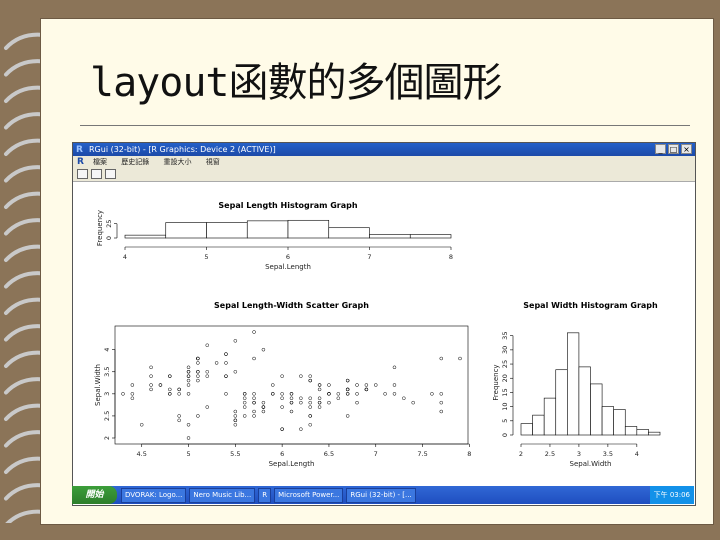  What do you see at coordinates (505, 336) in the screenshot?
I see `y-tick-label: 35` at bounding box center [505, 336].